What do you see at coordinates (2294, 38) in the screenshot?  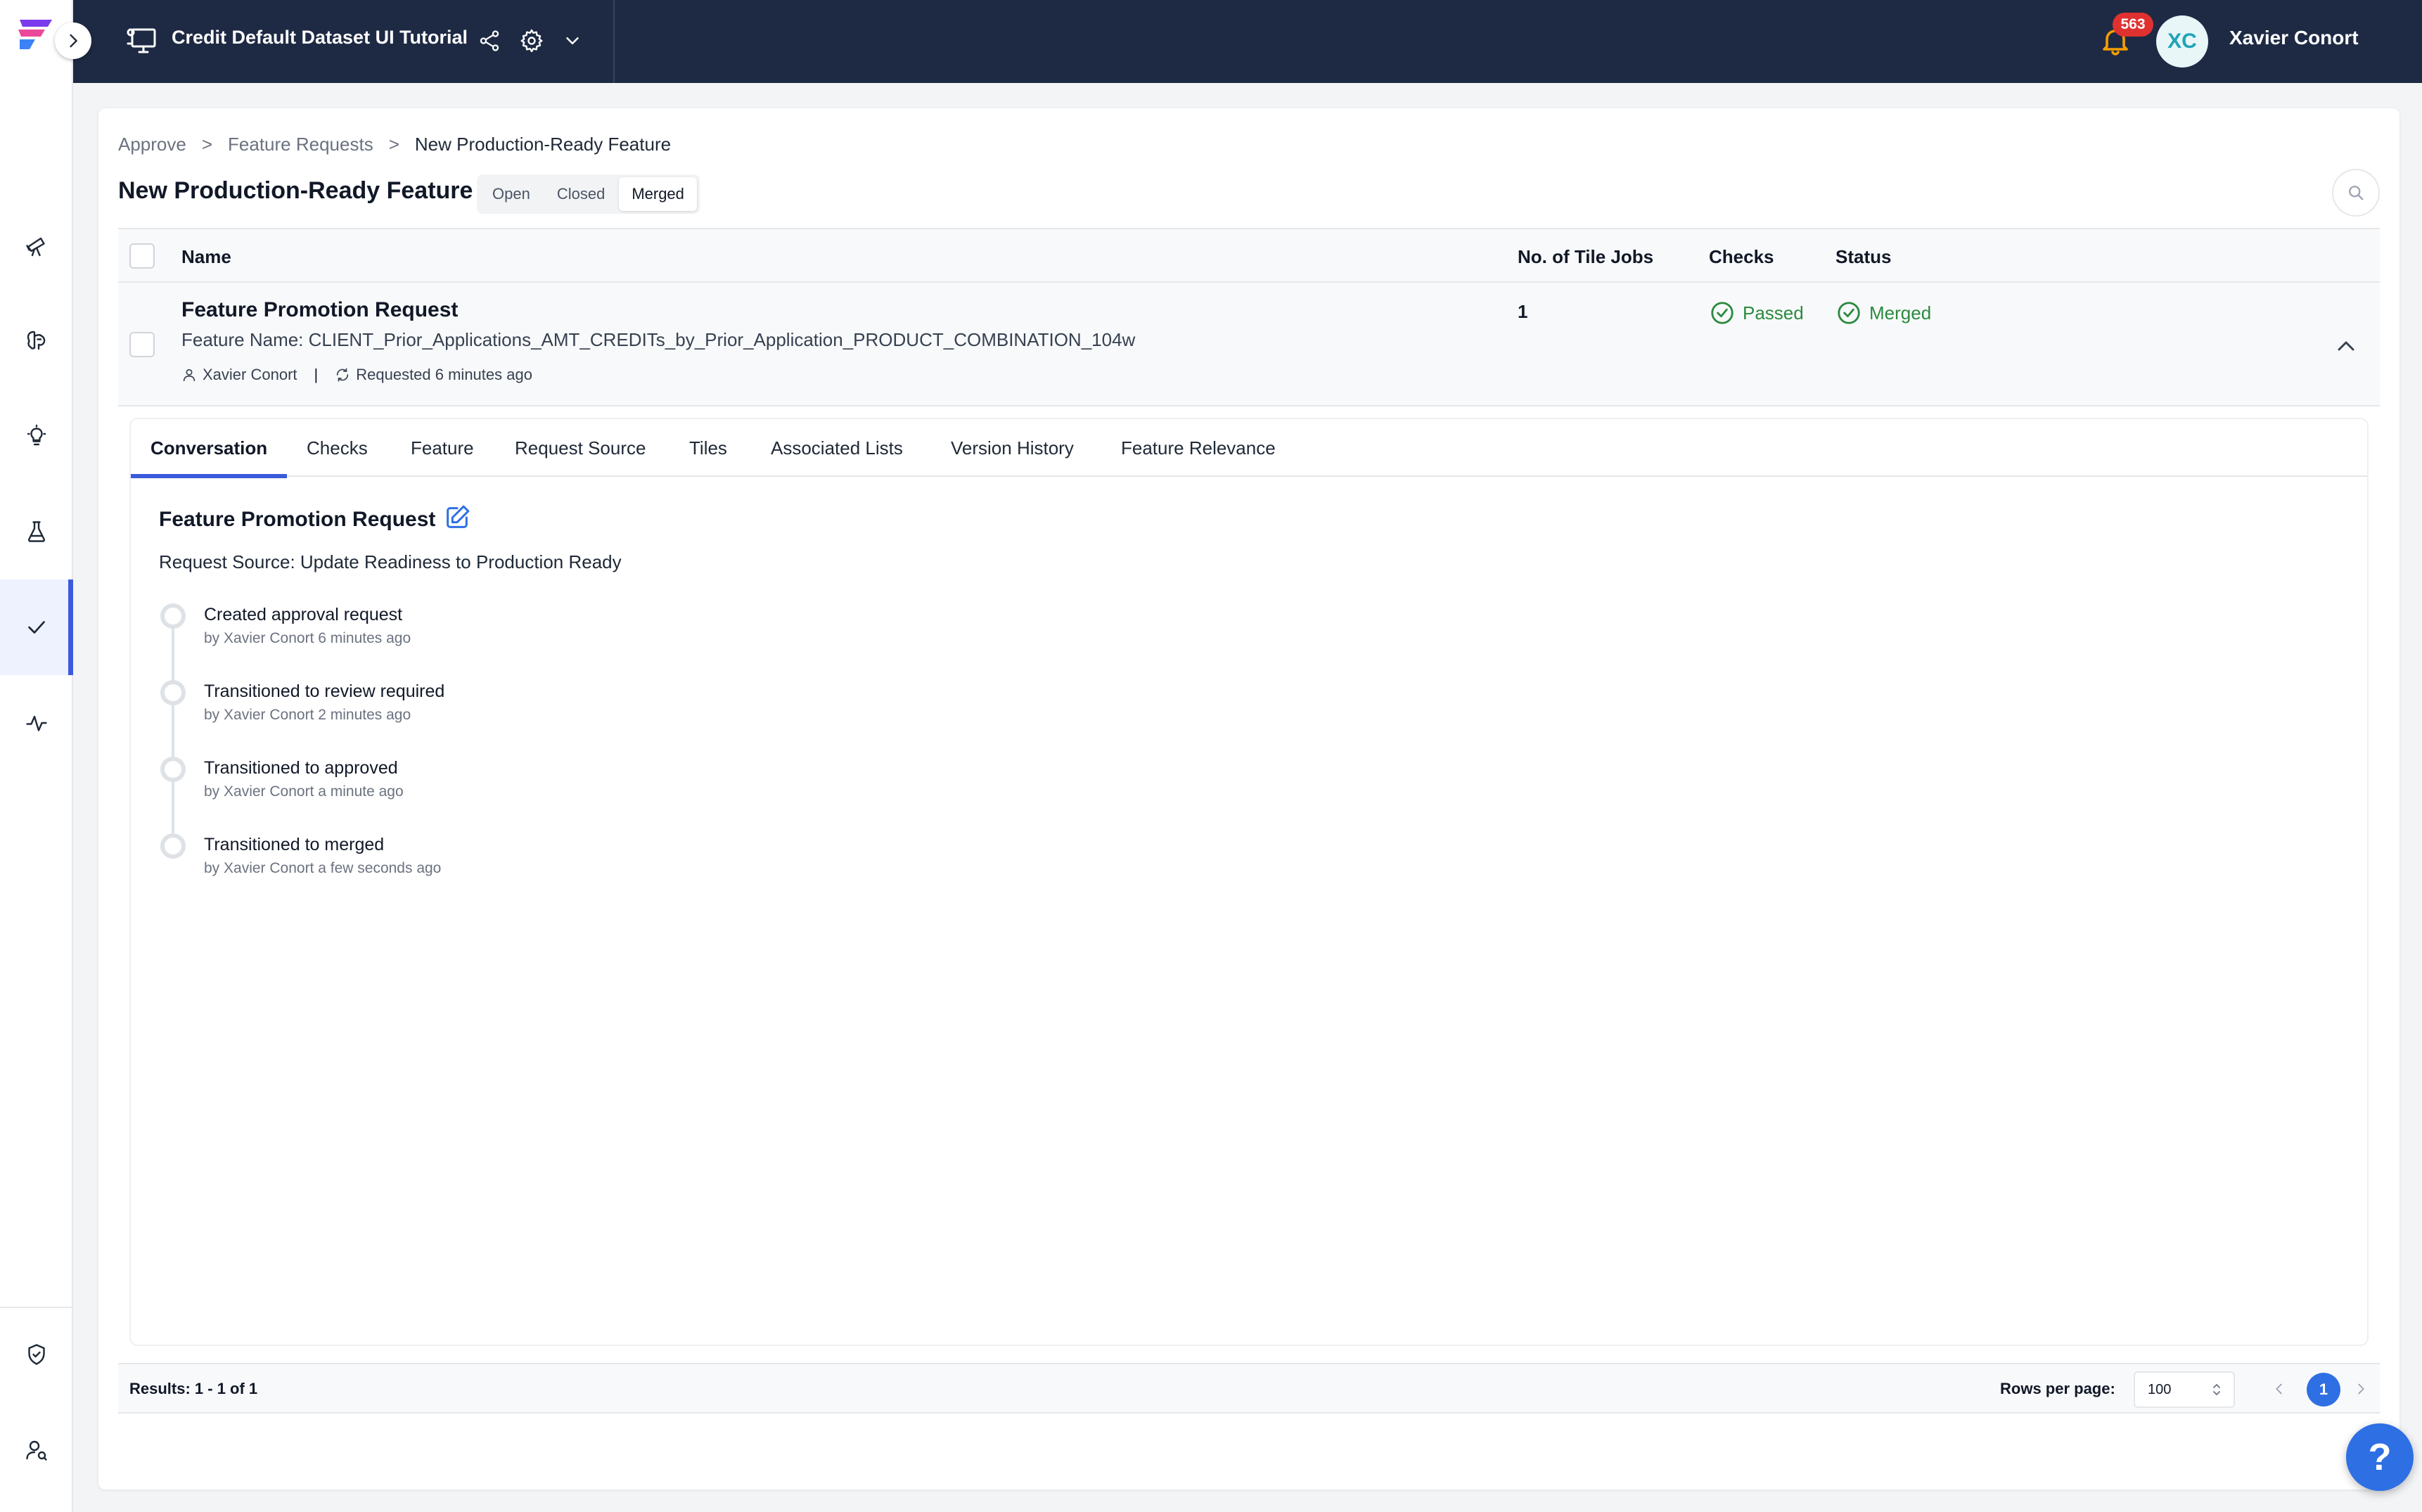 I see `user-name: Xavier Conort` at bounding box center [2294, 38].